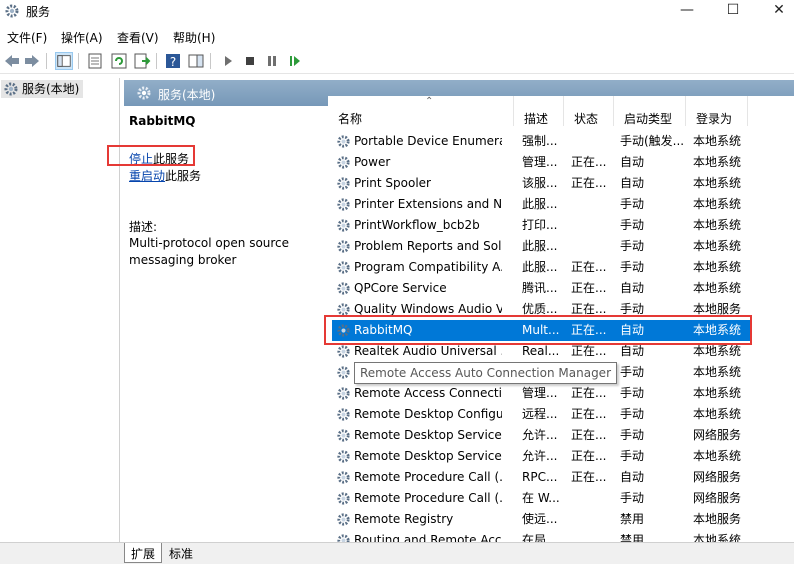 The width and height of the screenshot is (794, 564). What do you see at coordinates (542, 246) in the screenshot?
I see `table-row: Problem Reports and Sol... 此服... 手动 本地系统` at bounding box center [542, 246].